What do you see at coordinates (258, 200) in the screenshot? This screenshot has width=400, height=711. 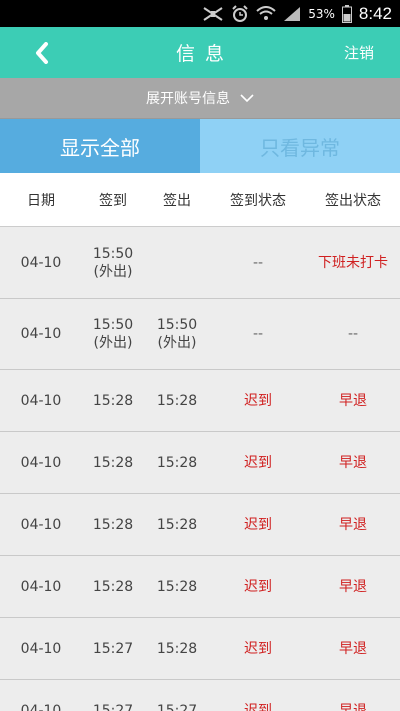 I see `column-header-check-in-status: 签到状态` at bounding box center [258, 200].